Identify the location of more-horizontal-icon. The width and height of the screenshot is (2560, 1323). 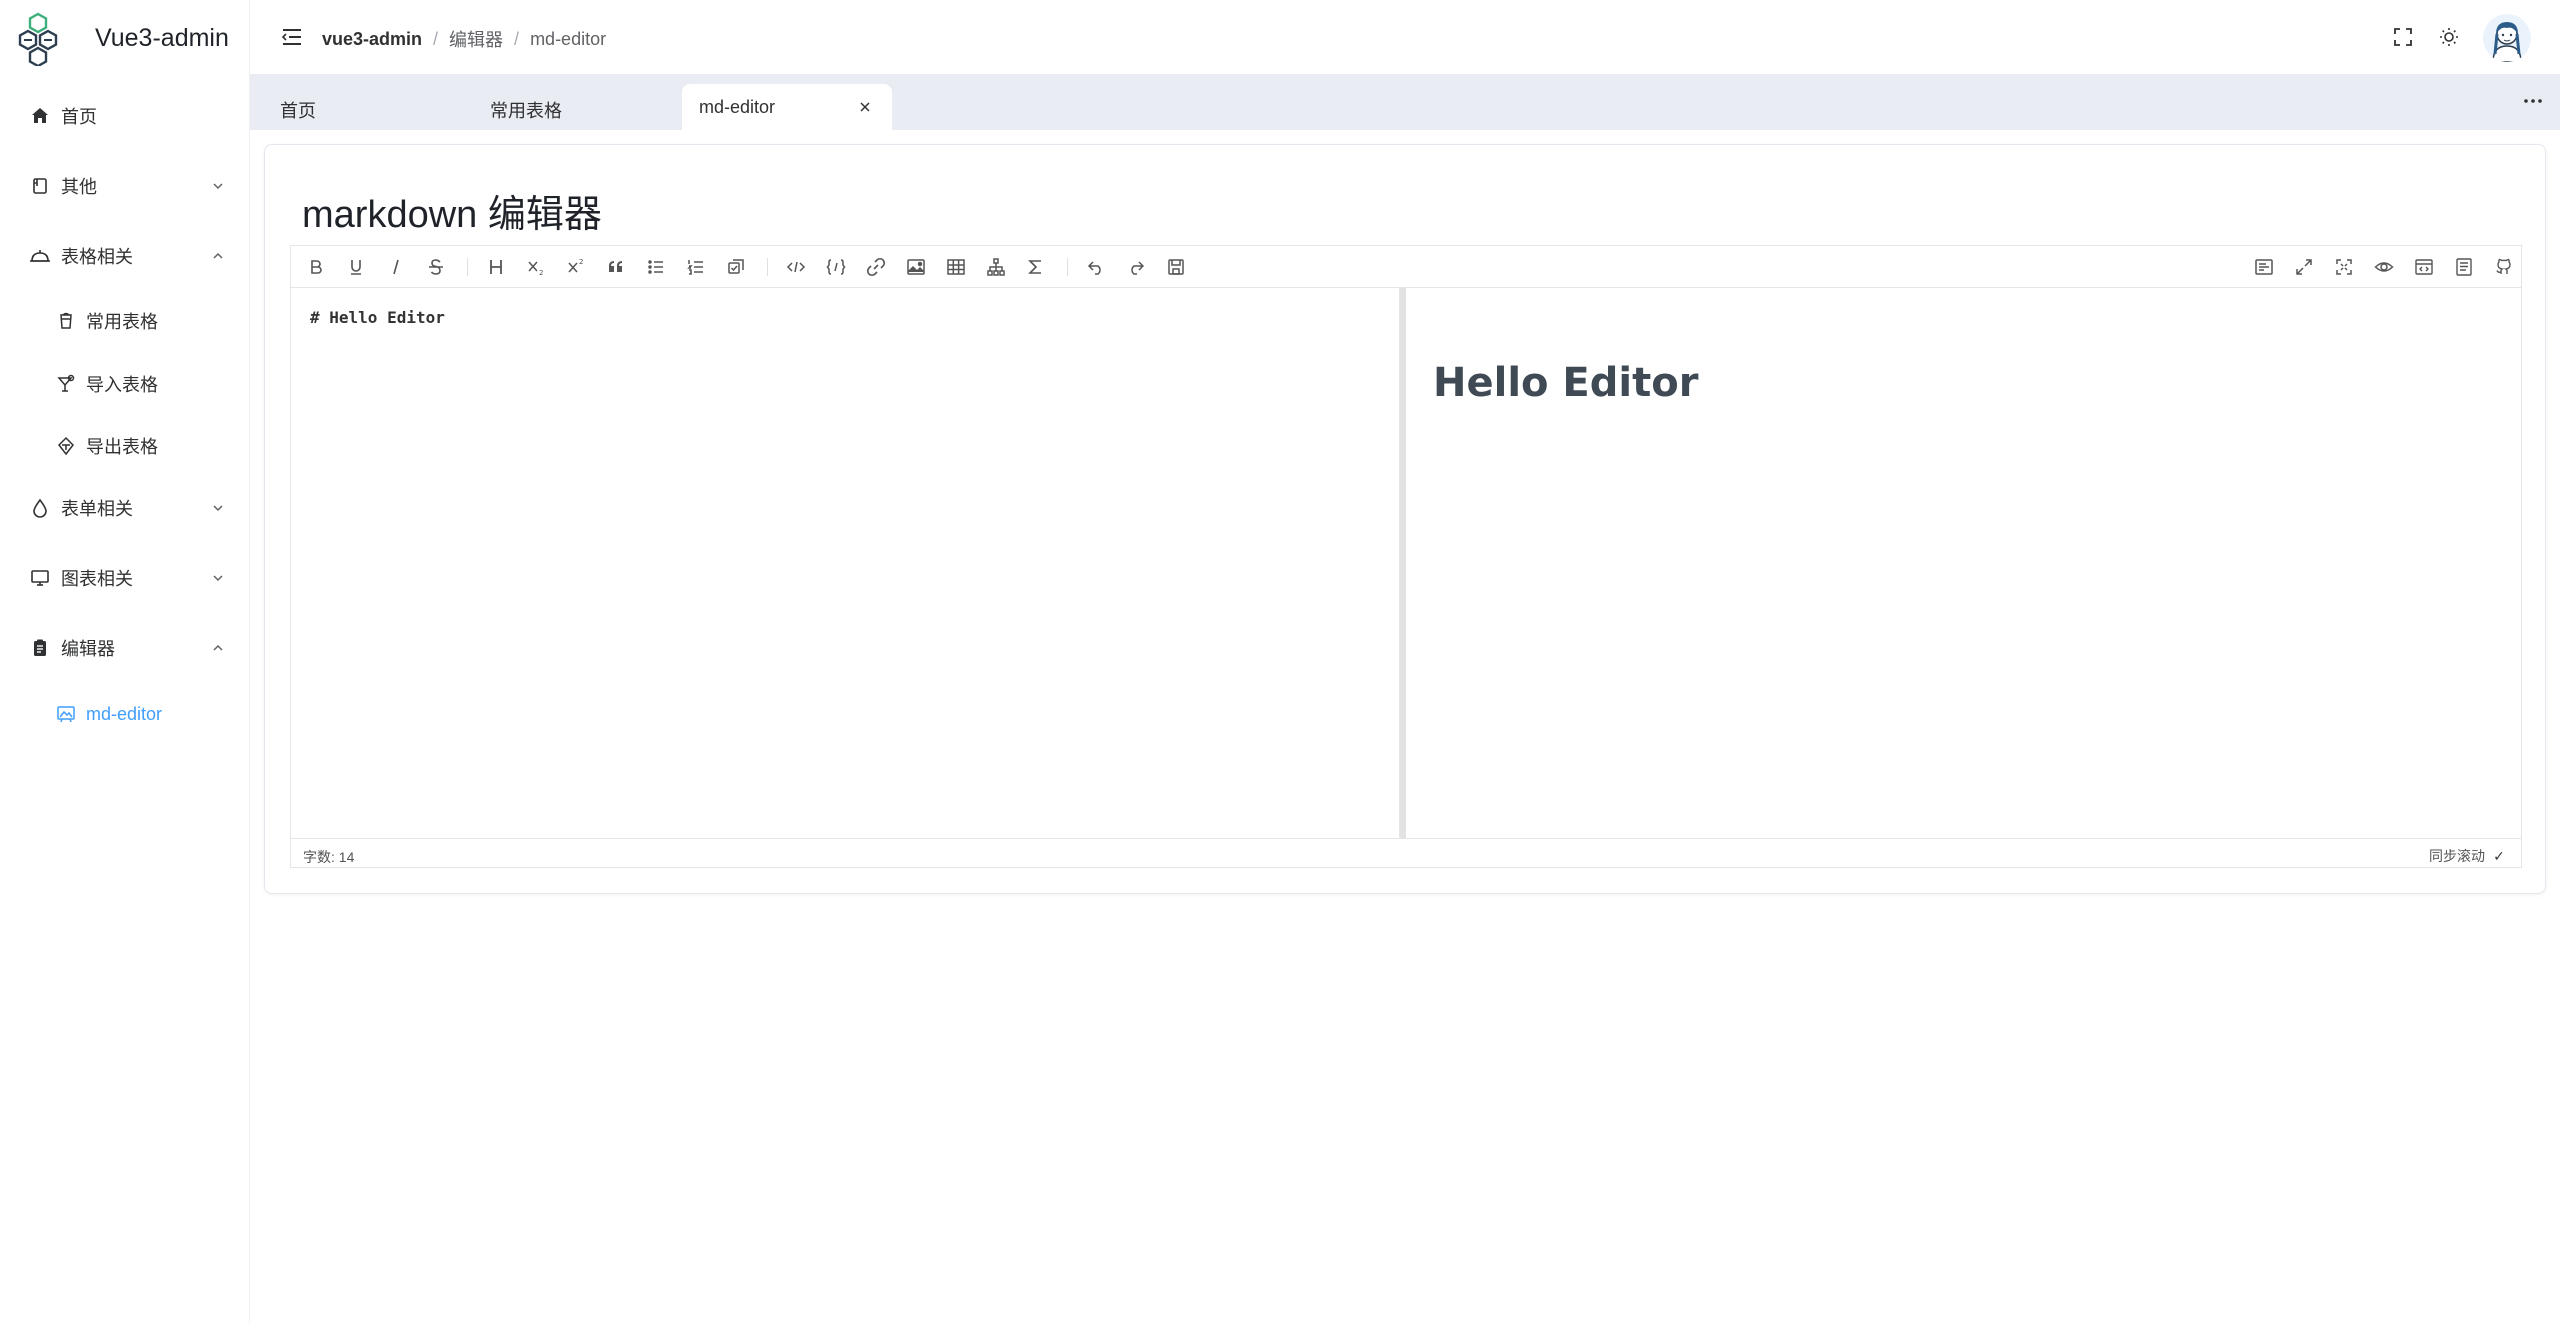
(2533, 101).